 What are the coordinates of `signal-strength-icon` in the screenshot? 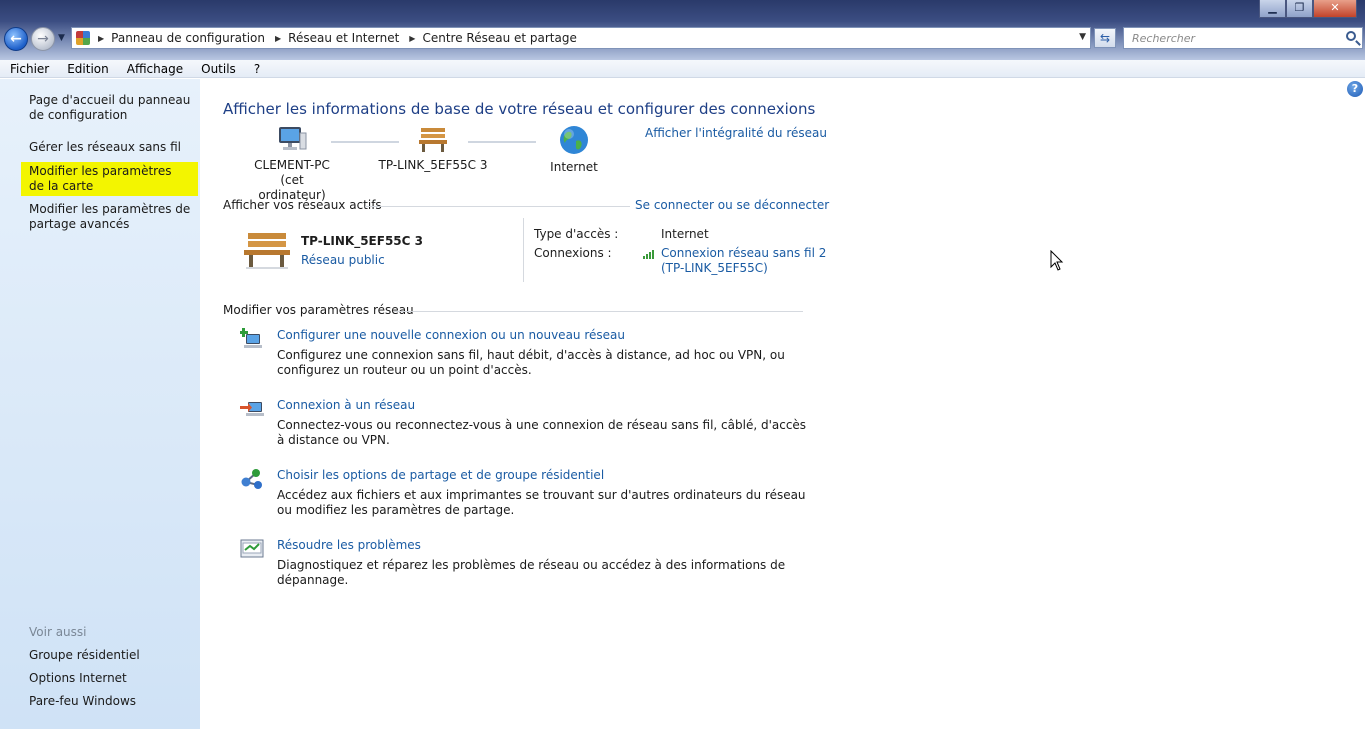 It's located at (648, 254).